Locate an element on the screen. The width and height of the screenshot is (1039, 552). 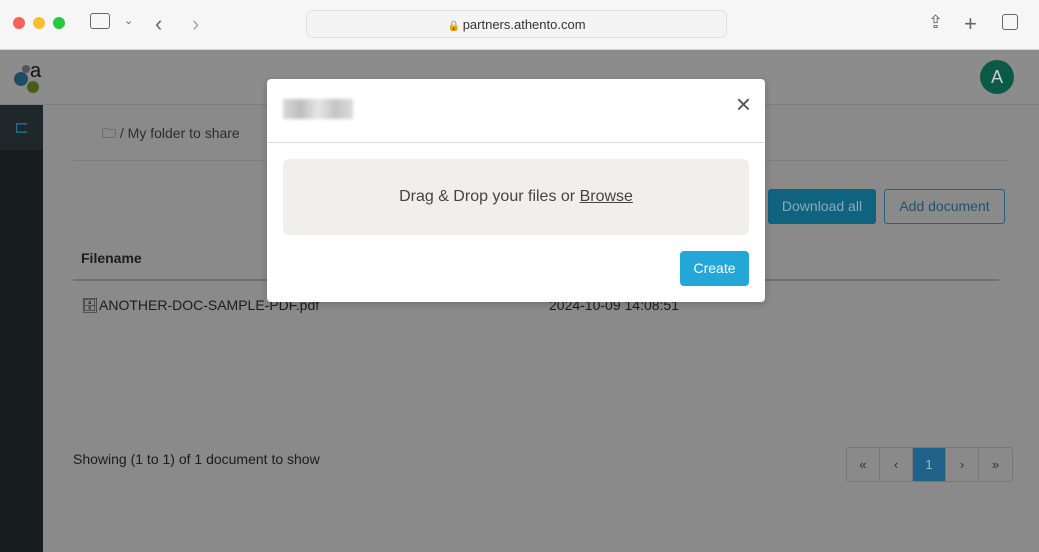
breadcrumb: 🗀 / My folder to share is located at coordinates (171, 135).